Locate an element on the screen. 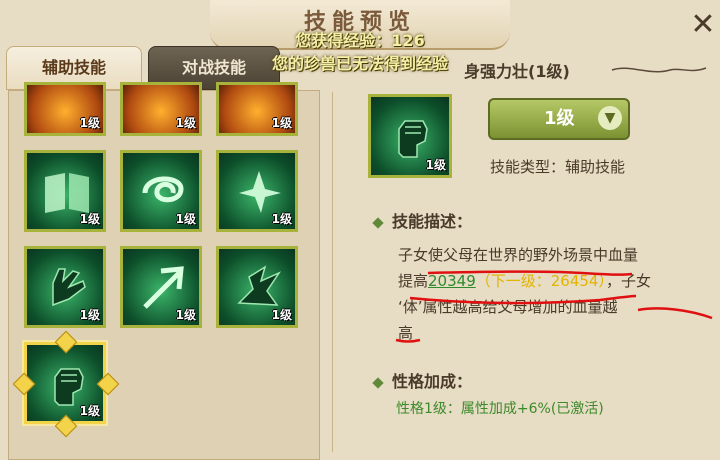 The width and height of the screenshot is (720, 460). panel-divider is located at coordinates (332, 272).